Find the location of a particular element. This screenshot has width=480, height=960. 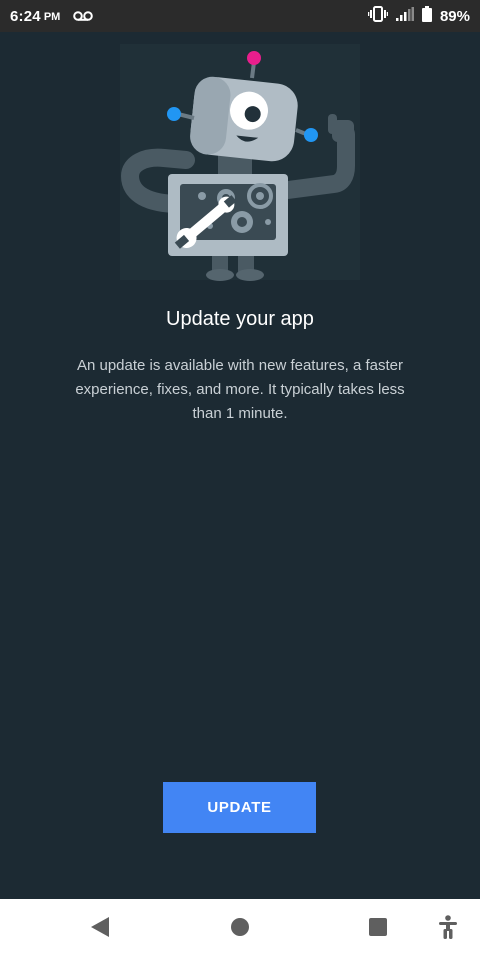

back-button is located at coordinates (100, 929).